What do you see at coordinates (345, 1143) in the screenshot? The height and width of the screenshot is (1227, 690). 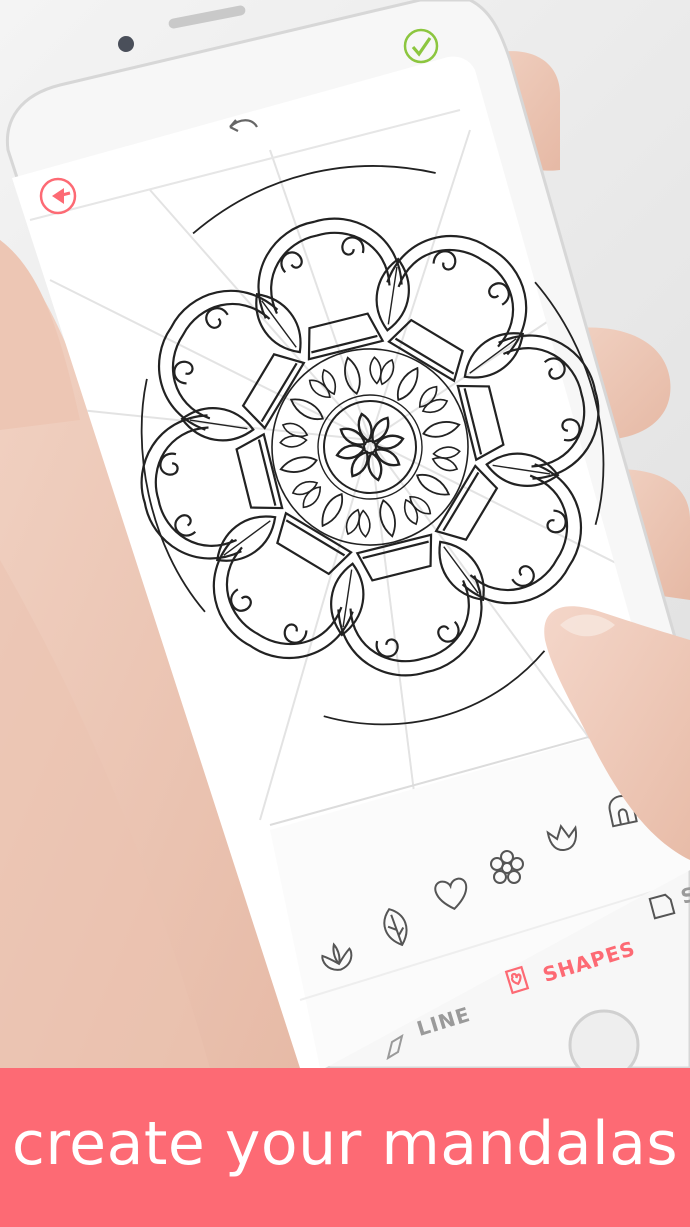 I see `caption-text: create your mandalas` at bounding box center [345, 1143].